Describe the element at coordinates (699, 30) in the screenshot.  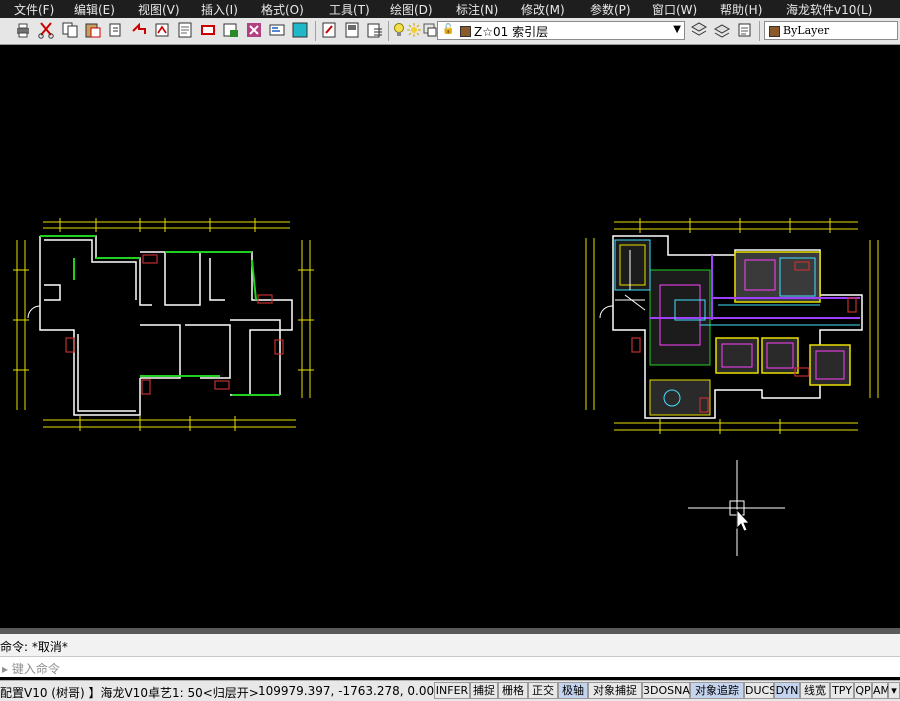
I see `layer-props-icon` at that location.